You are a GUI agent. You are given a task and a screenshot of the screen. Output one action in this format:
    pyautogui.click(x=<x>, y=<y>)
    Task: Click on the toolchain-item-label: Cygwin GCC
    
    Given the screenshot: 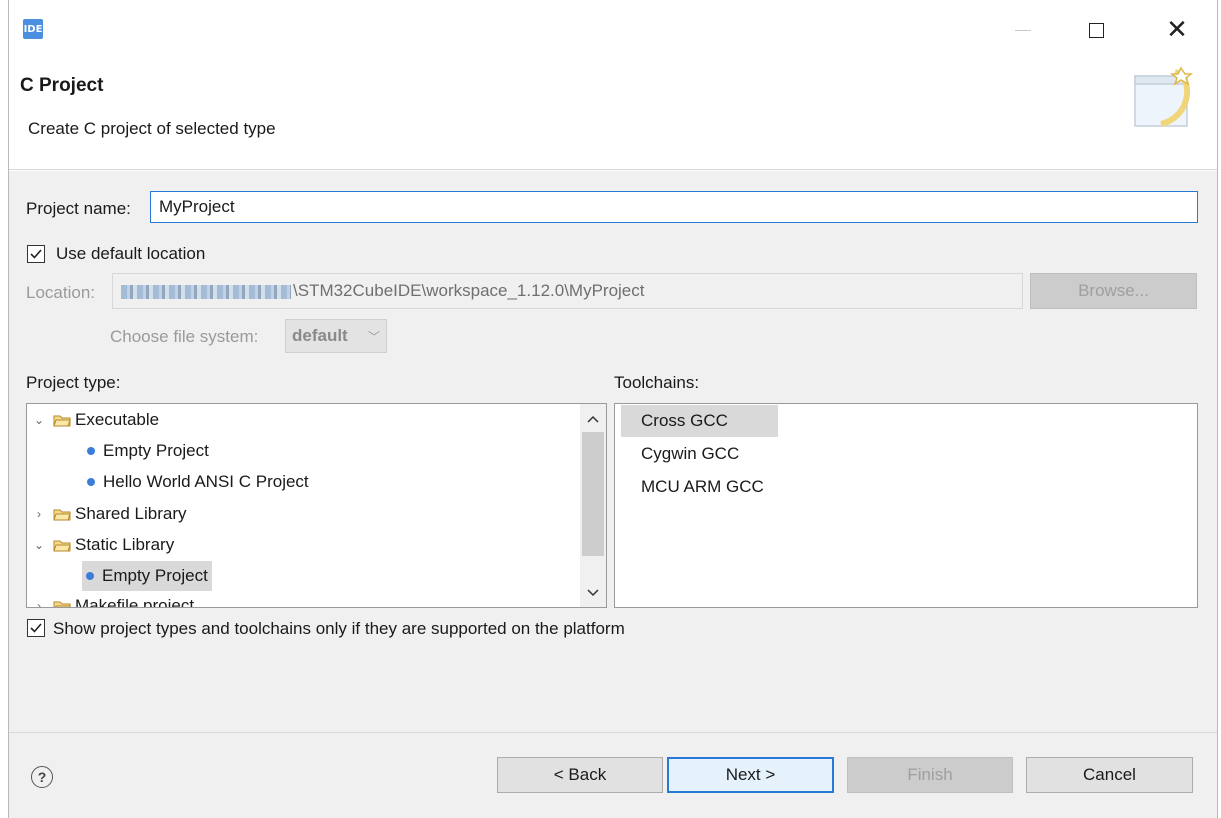 What is the action you would take?
    pyautogui.click(x=690, y=453)
    